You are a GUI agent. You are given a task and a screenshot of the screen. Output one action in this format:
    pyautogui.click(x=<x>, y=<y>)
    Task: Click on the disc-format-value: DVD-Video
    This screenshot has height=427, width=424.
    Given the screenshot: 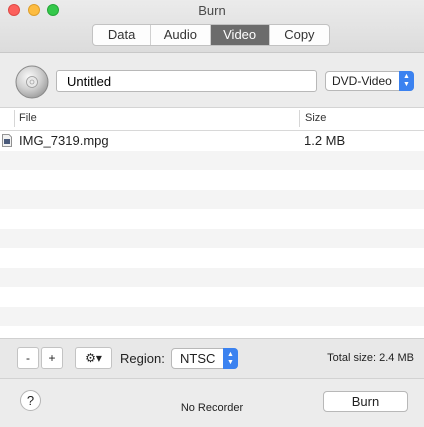 What is the action you would take?
    pyautogui.click(x=362, y=81)
    